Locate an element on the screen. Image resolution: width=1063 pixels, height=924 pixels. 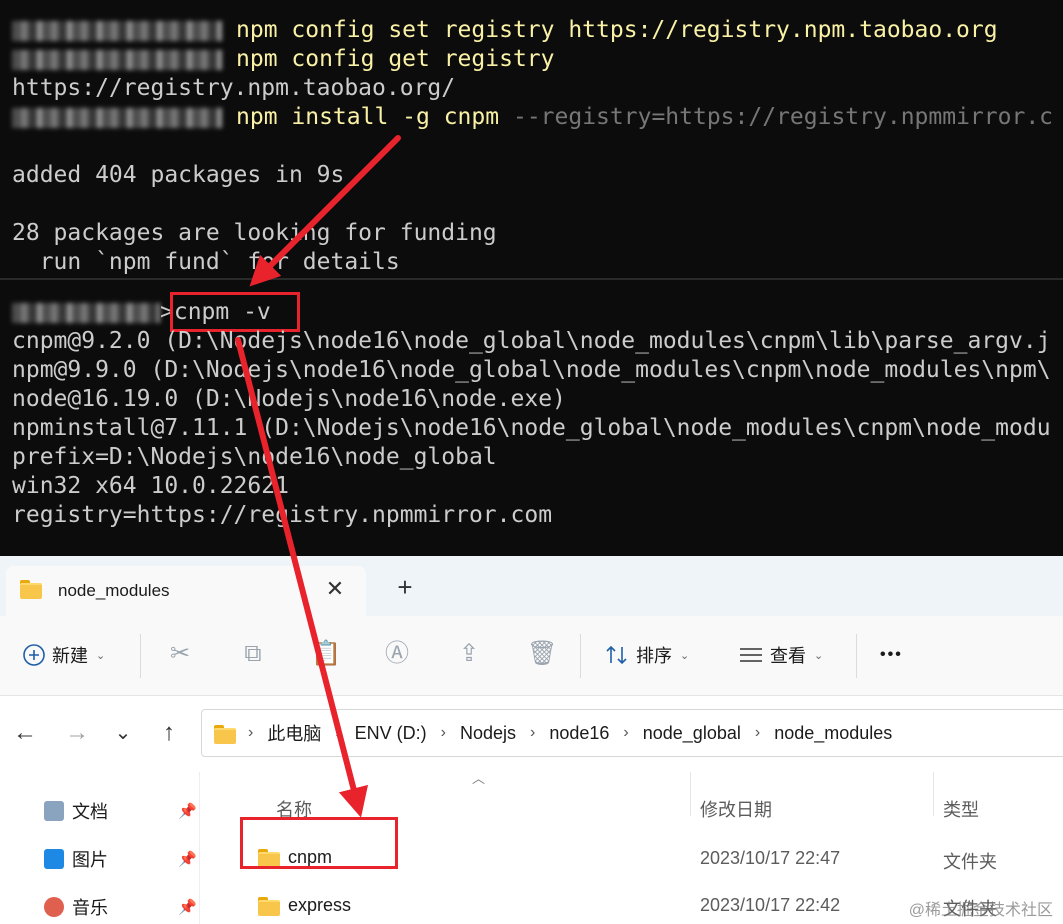
terminal-command: npm config get registry is located at coordinates (395, 59).